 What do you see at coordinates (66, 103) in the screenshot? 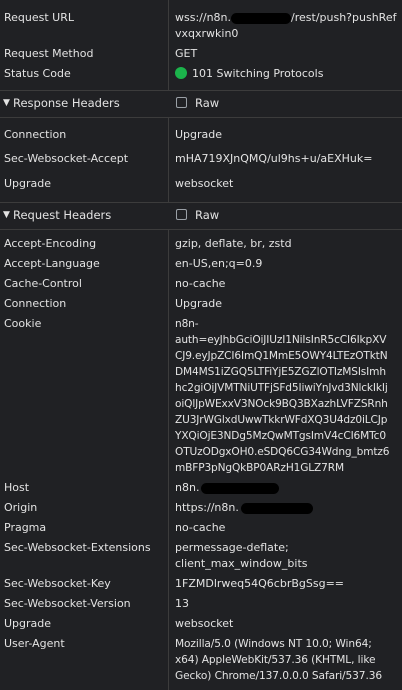
I see `response-headers-title: Response Headers` at bounding box center [66, 103].